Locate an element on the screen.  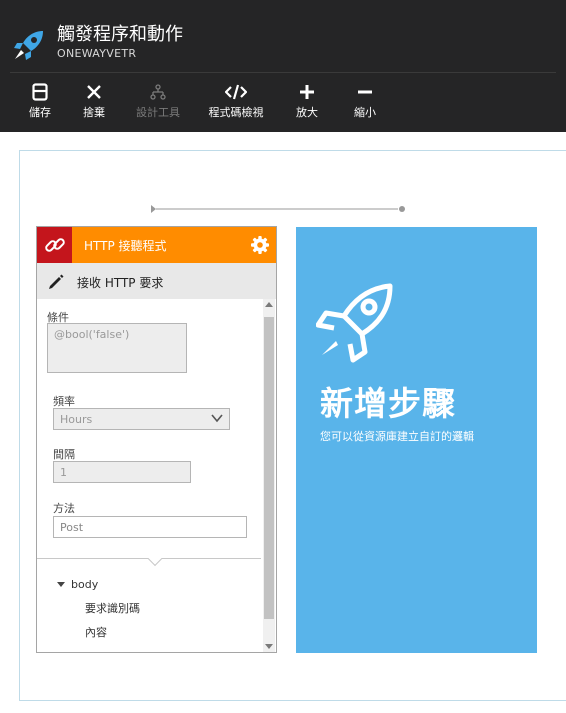
frequency-value: Hours is located at coordinates (76, 419).